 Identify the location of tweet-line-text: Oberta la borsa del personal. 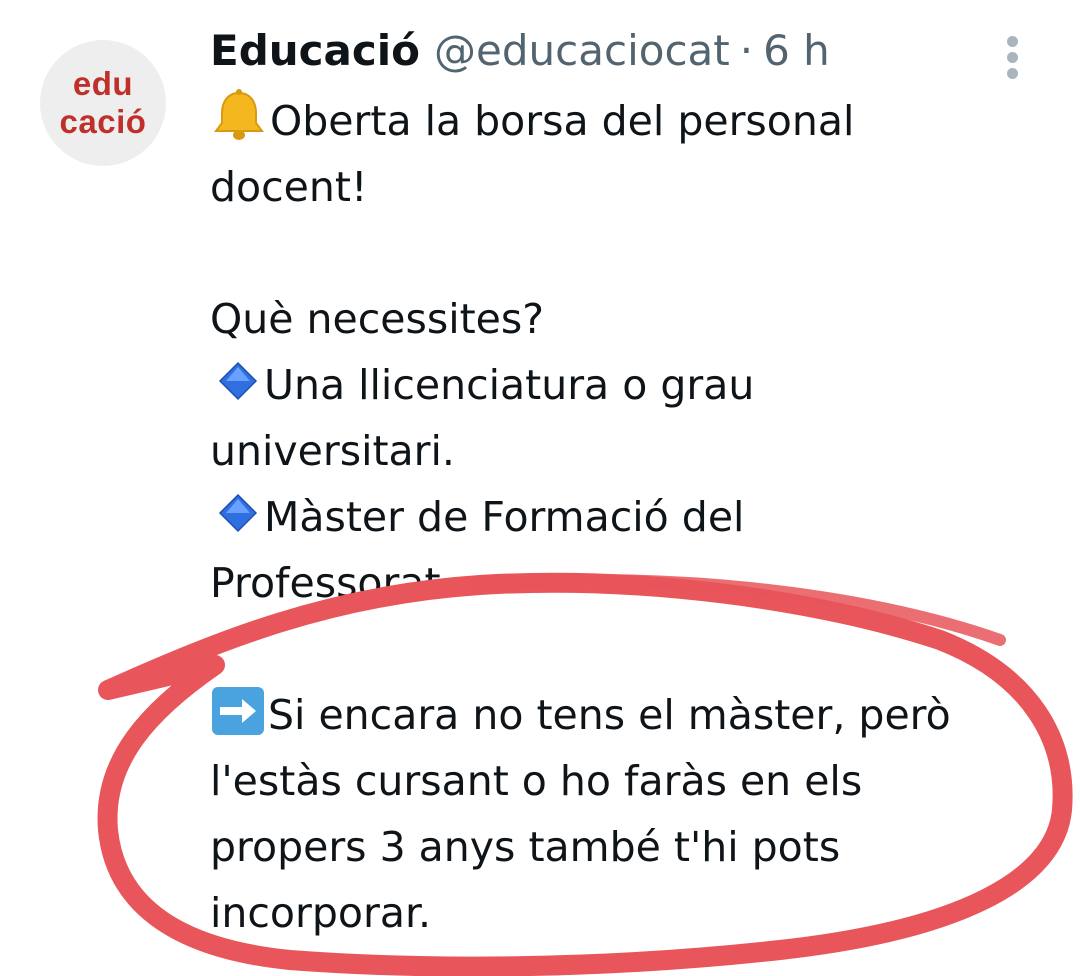
(562, 121).